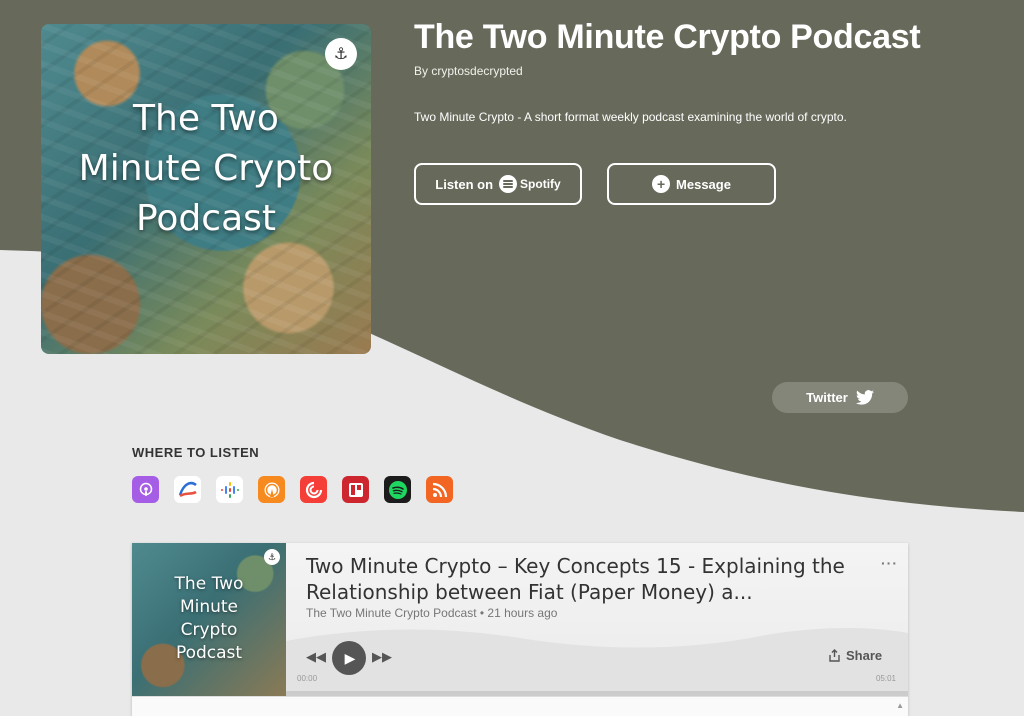 The height and width of the screenshot is (716, 1024). Describe the element at coordinates (313, 489) in the screenshot. I see `pocket-casts-icon` at that location.